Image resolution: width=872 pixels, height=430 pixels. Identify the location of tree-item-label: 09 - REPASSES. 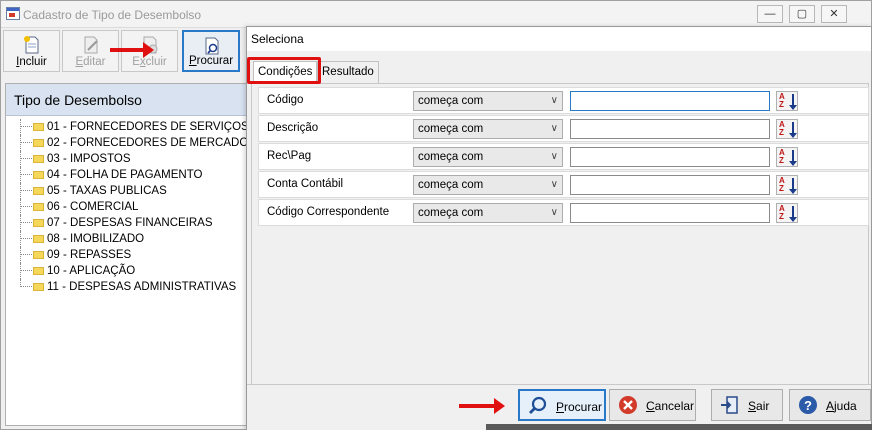
(89, 255).